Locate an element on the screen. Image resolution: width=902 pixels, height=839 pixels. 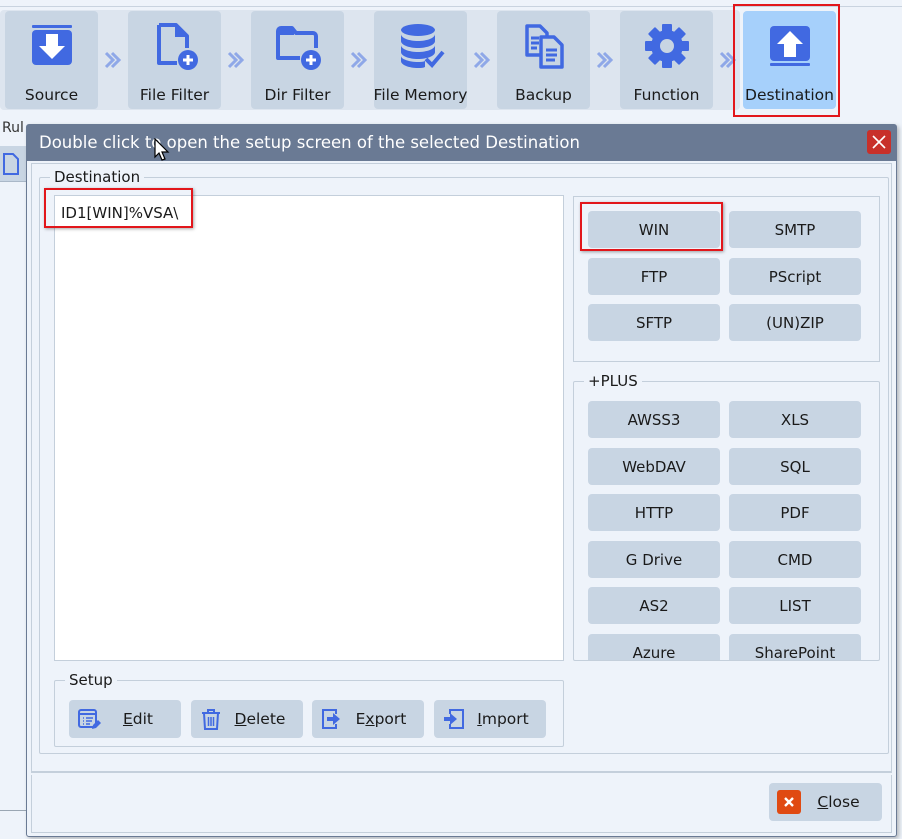
plus-button-webdav: WebDAV is located at coordinates (654, 466).